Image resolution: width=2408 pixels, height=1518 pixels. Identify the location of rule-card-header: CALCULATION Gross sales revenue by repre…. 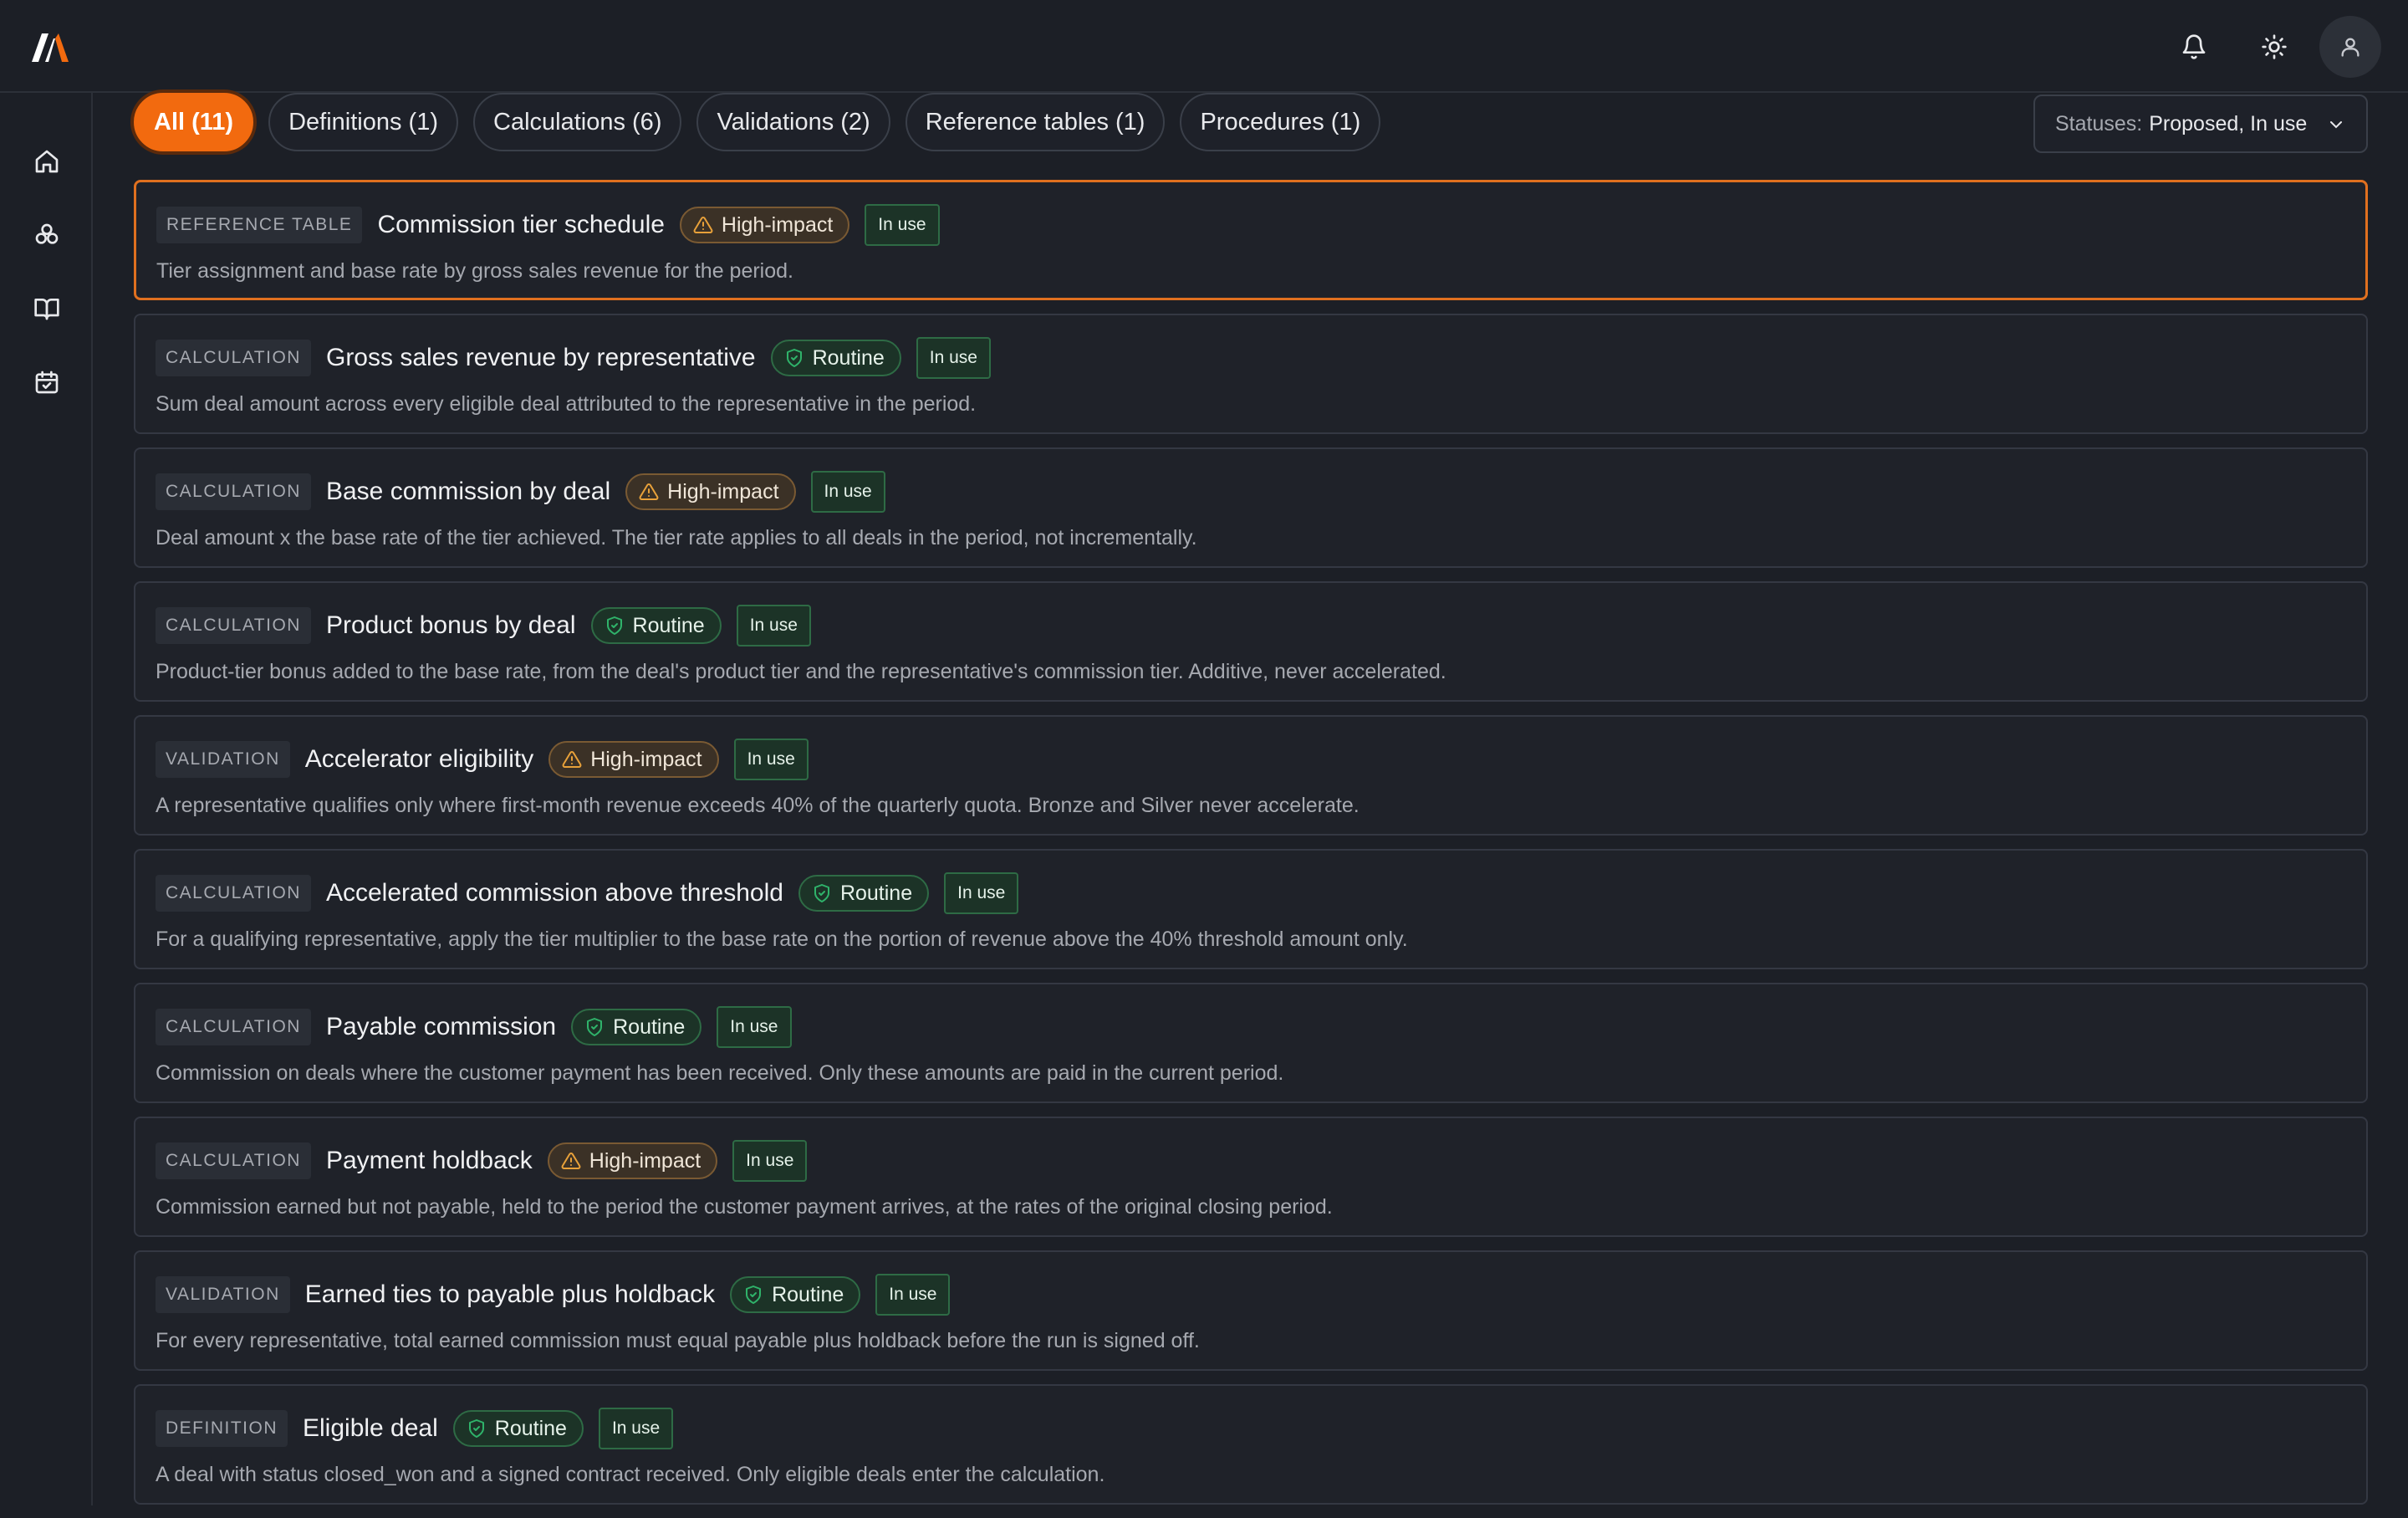
(573, 358).